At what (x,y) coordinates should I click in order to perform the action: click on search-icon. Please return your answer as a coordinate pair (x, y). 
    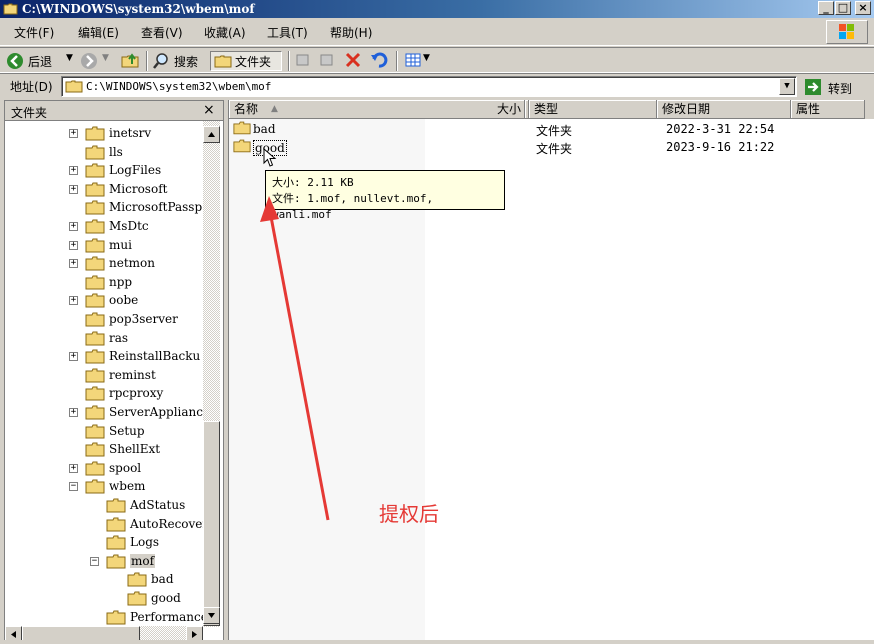
    Looking at the image, I should click on (160, 61).